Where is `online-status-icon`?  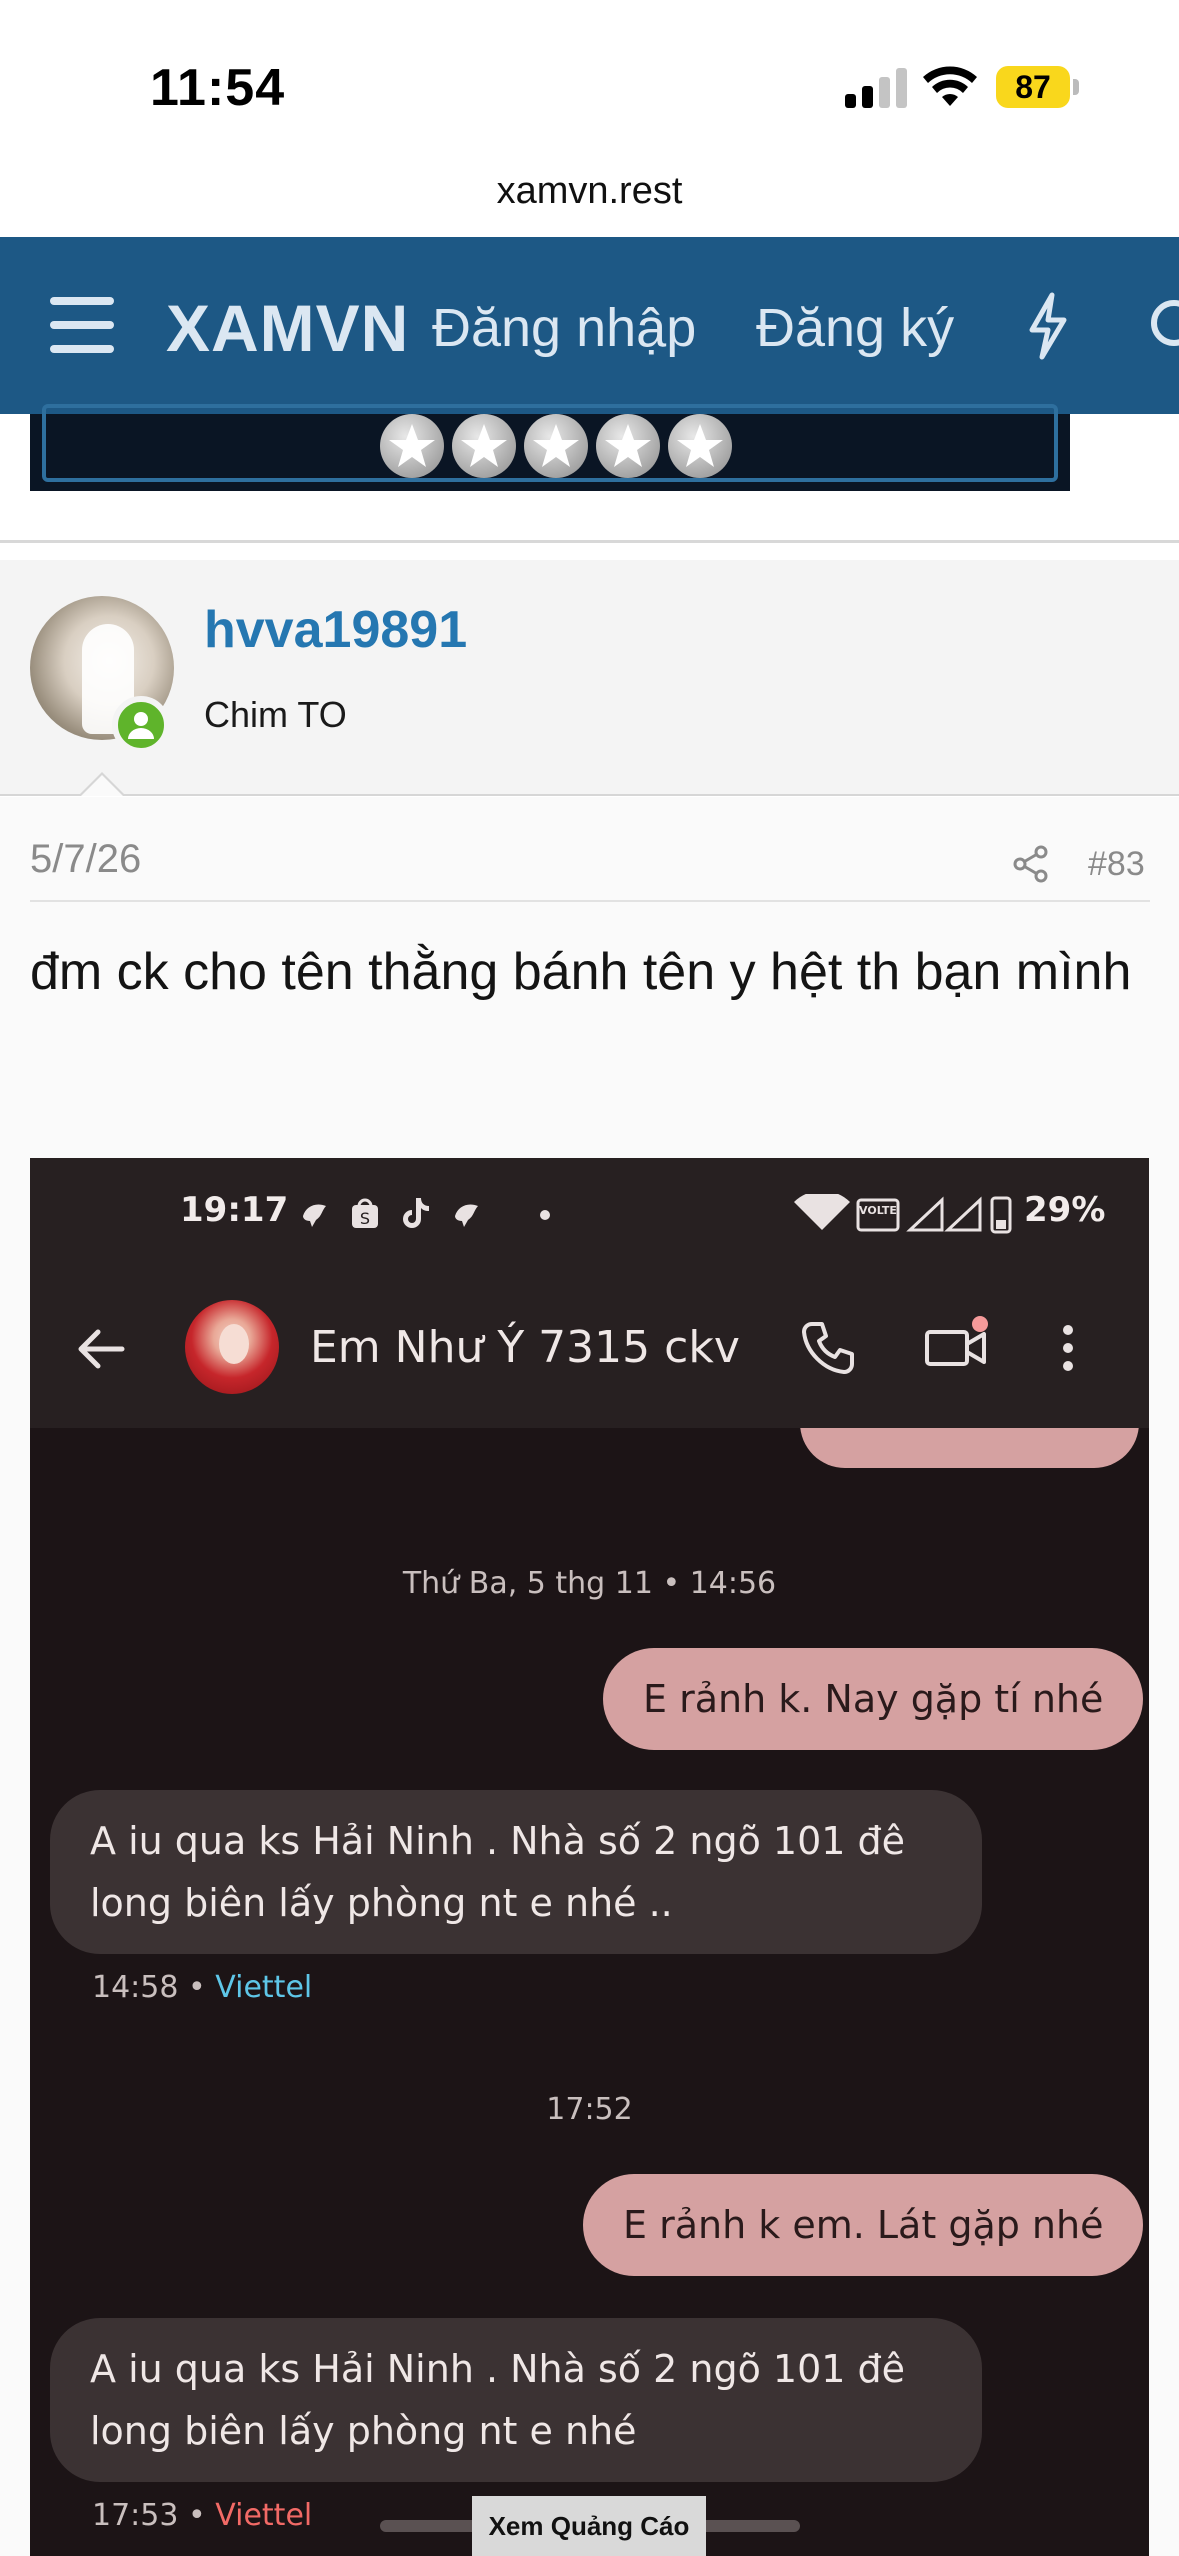
online-status-icon is located at coordinates (141, 725).